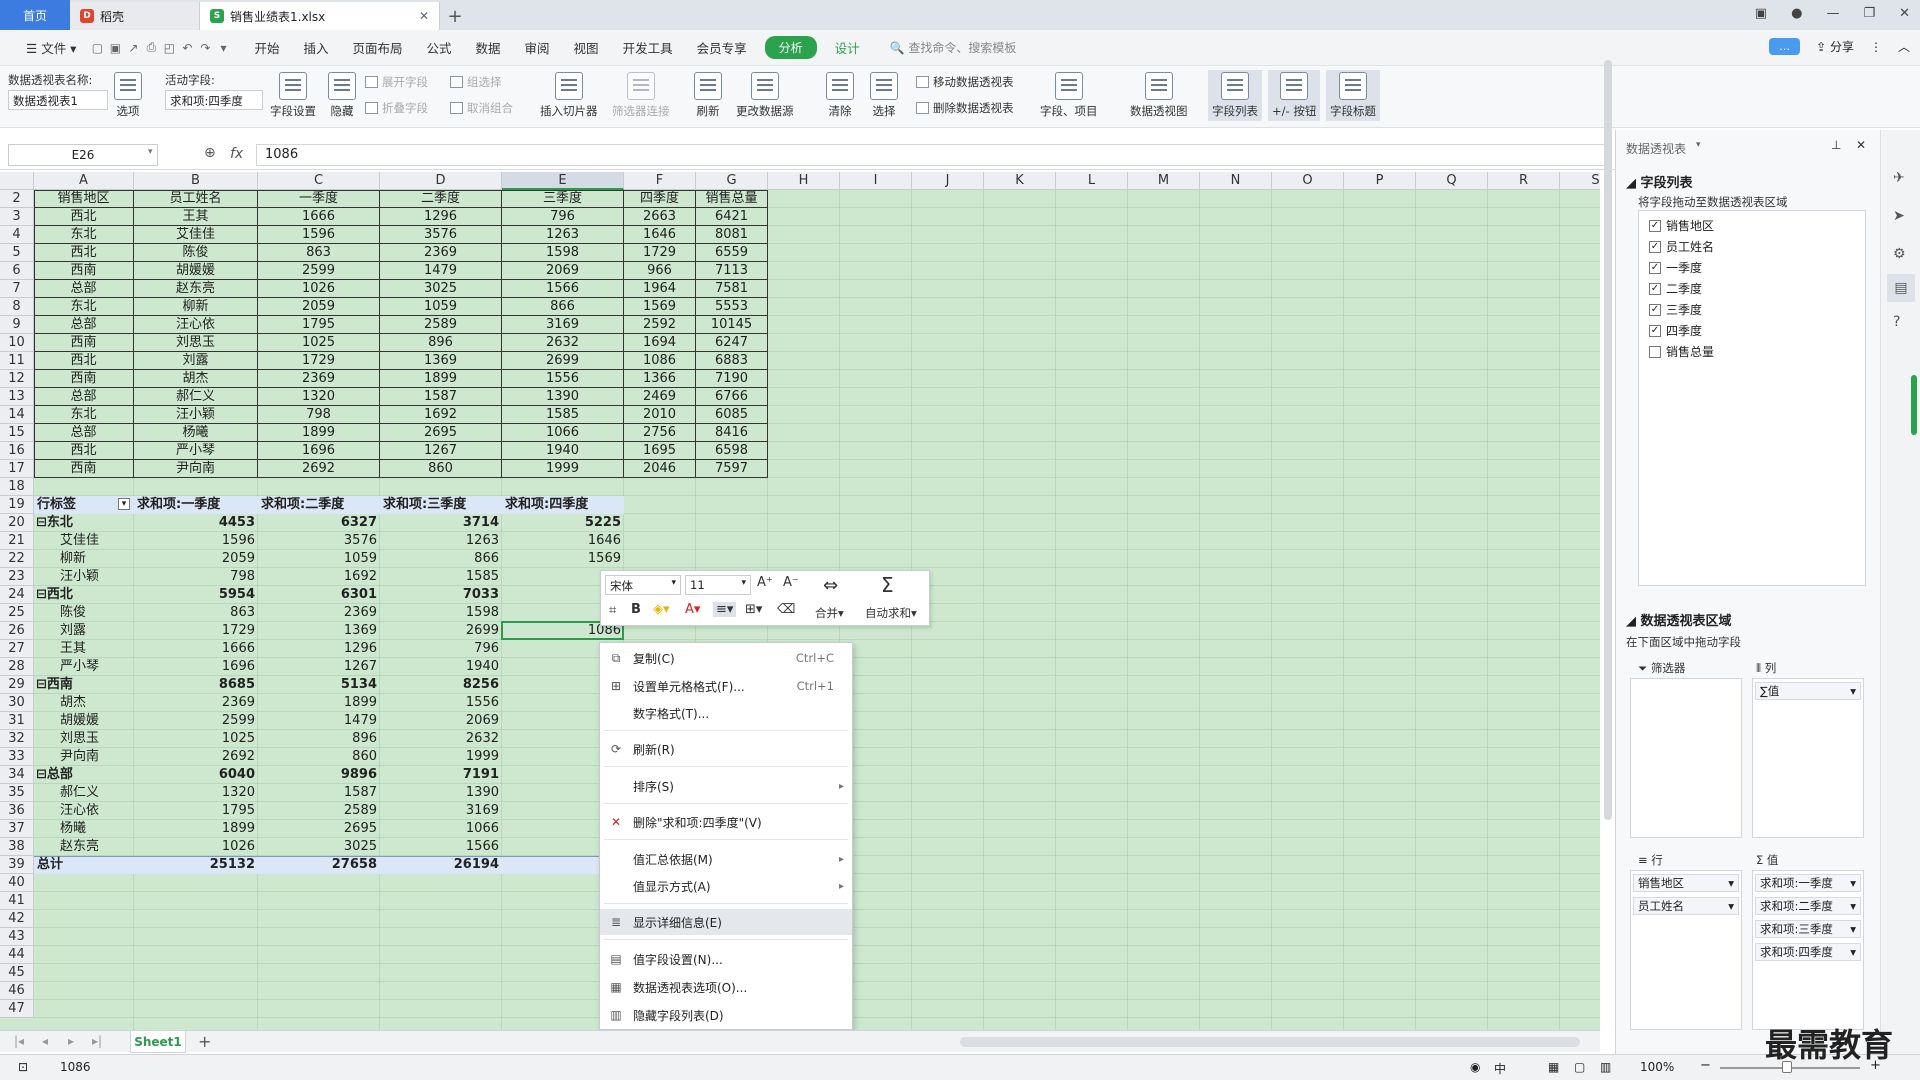 Image resolution: width=1920 pixels, height=1080 pixels. I want to click on pivot-value-cell: 1479, so click(319, 721).